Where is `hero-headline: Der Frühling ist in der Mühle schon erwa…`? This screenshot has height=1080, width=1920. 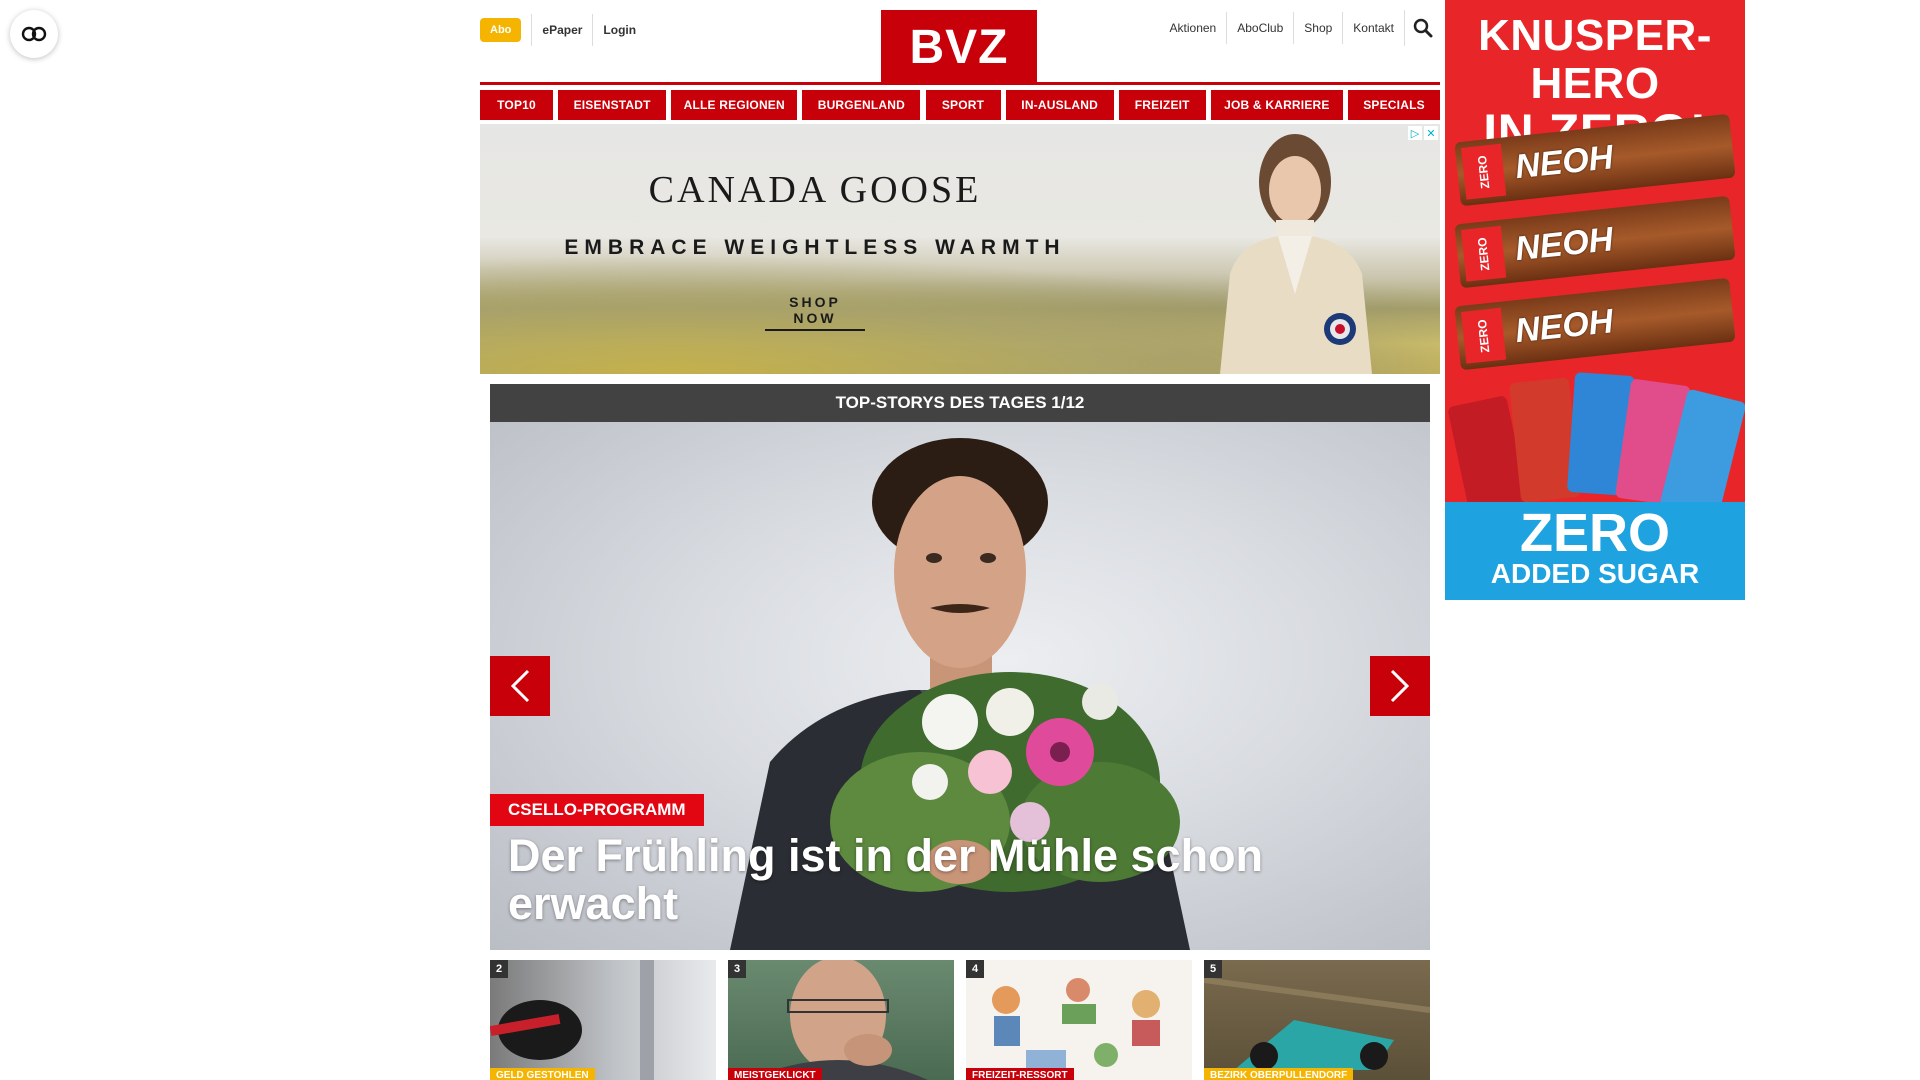 hero-headline: Der Frühling ist in der Mühle schon erwa… is located at coordinates (918, 880).